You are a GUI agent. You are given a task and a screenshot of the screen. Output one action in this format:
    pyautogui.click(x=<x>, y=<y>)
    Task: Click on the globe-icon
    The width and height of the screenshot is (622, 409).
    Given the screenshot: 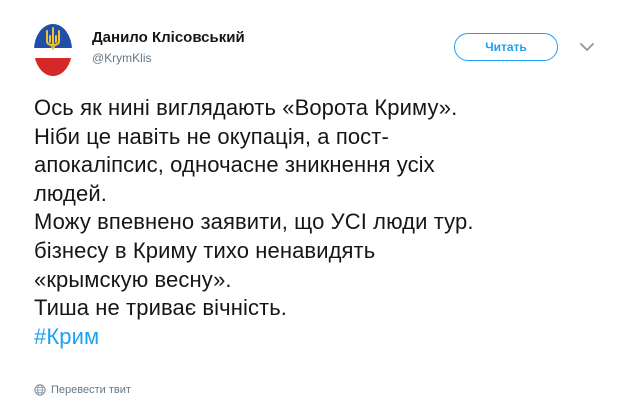 What is the action you would take?
    pyautogui.click(x=40, y=390)
    